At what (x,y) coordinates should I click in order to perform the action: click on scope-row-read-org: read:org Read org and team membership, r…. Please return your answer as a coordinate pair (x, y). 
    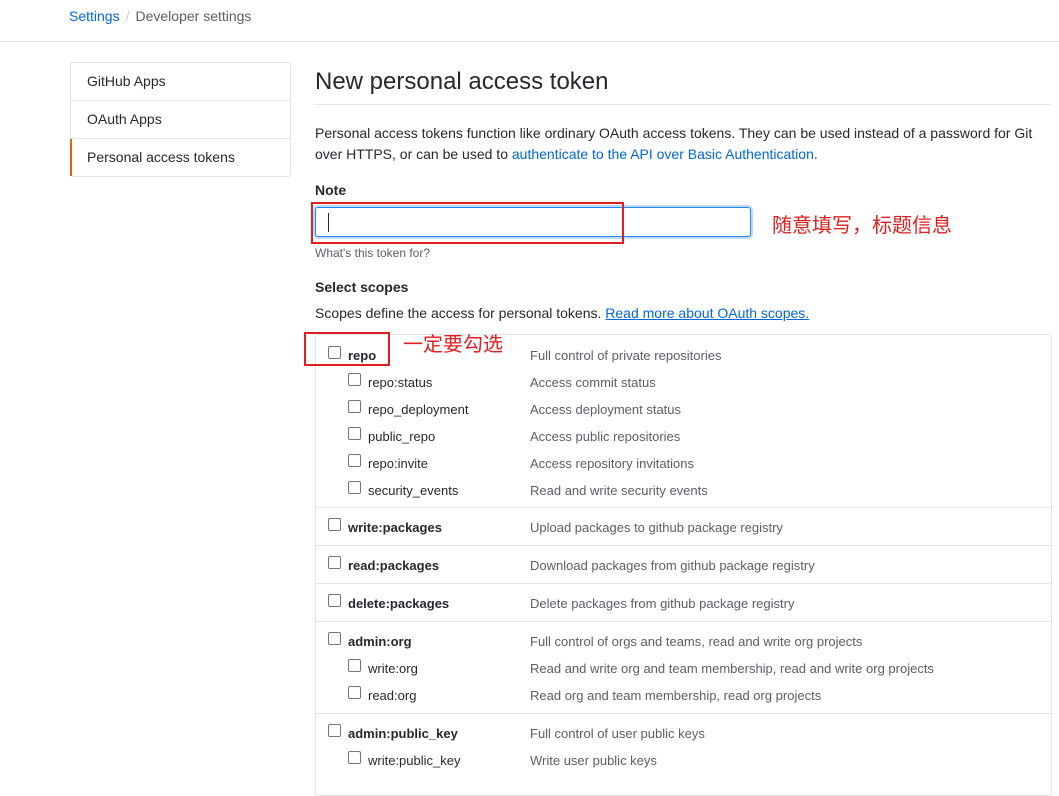
    Looking at the image, I should click on (683, 700).